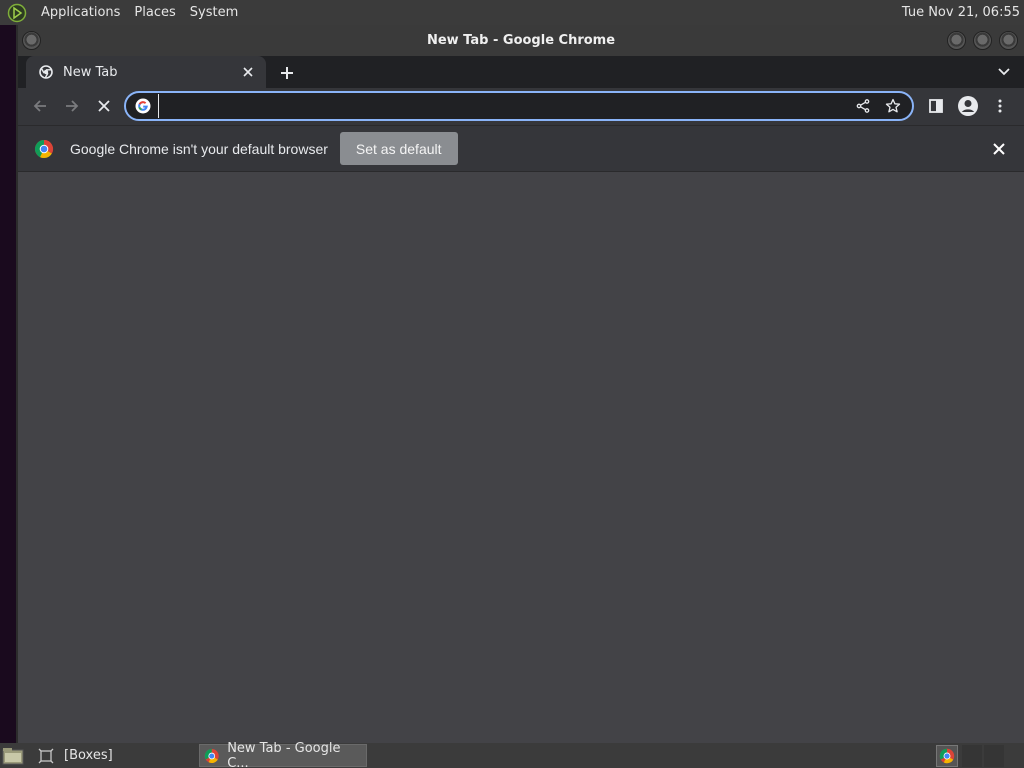 The width and height of the screenshot is (1024, 768). What do you see at coordinates (982, 40) in the screenshot?
I see `maximize-button` at bounding box center [982, 40].